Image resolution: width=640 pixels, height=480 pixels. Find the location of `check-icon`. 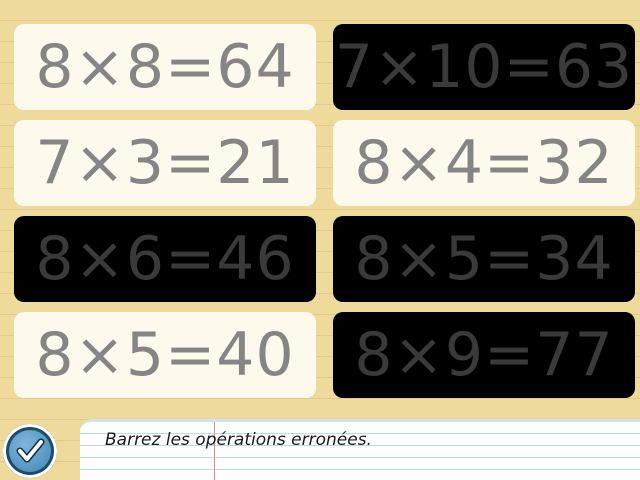

check-icon is located at coordinates (30, 450).